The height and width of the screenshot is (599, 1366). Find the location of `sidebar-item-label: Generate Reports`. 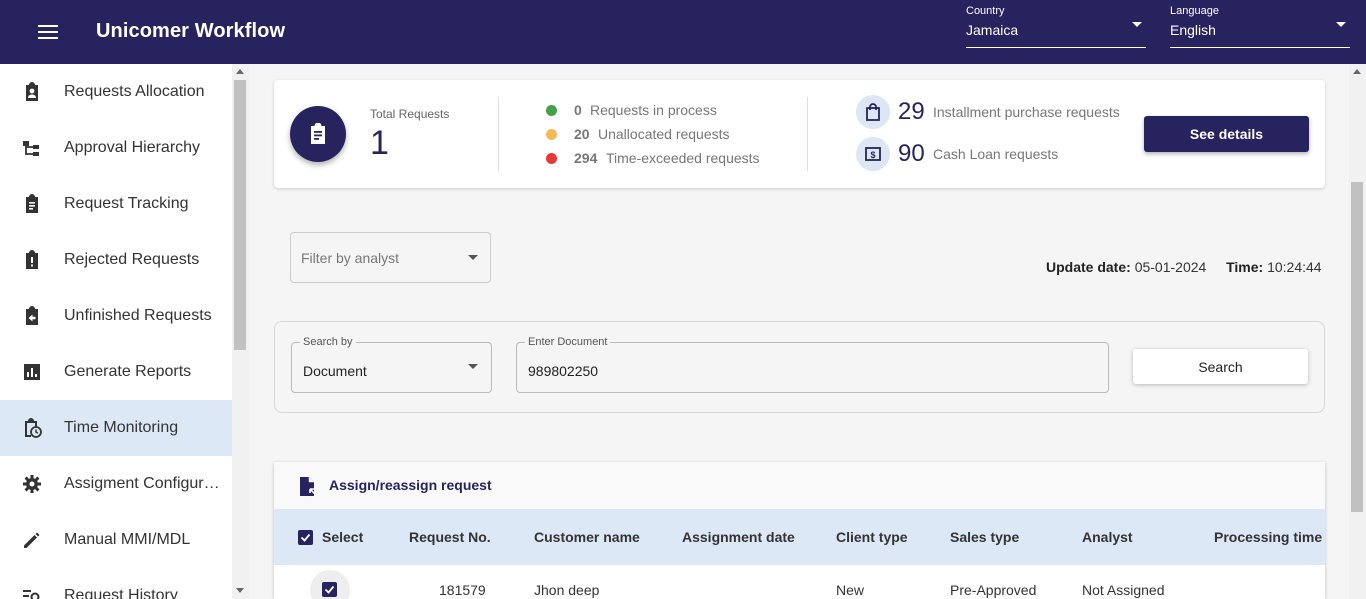

sidebar-item-label: Generate Reports is located at coordinates (128, 371).